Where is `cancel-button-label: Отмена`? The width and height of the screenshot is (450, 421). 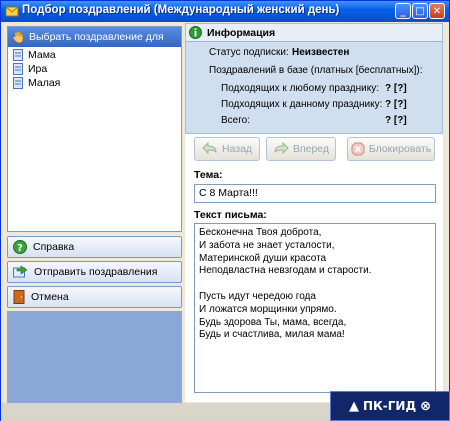
cancel-button-label: Отмена is located at coordinates (50, 297).